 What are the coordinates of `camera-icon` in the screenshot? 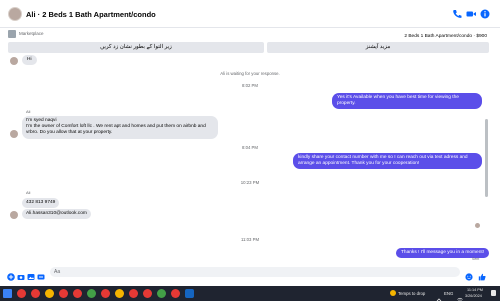 It's located at (21, 274).